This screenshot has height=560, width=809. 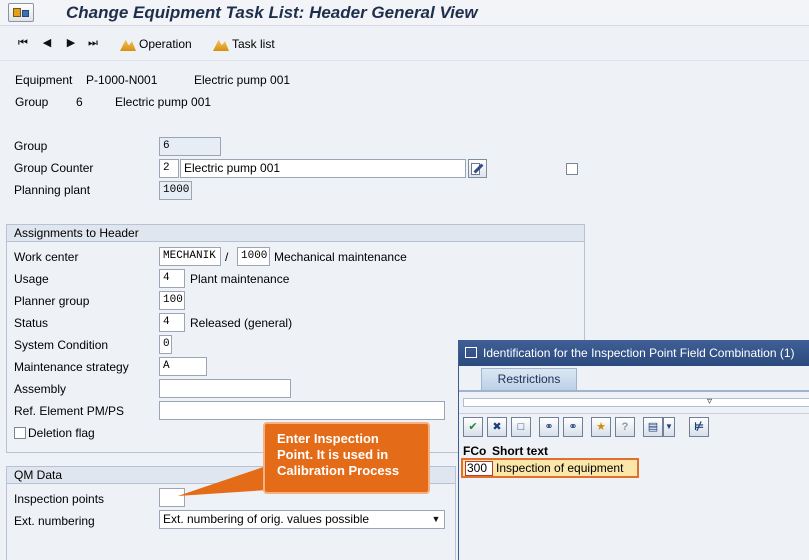 I want to click on assembly-field, so click(x=225, y=388).